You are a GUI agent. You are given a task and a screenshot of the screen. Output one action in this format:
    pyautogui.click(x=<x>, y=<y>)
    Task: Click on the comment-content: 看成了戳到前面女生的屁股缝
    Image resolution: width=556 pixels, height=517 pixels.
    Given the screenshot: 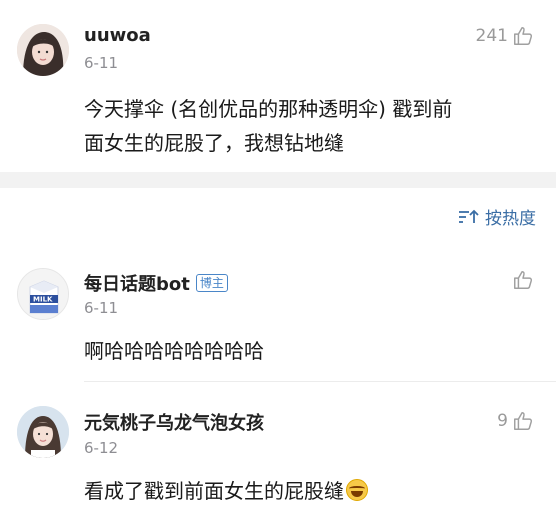 What is the action you would take?
    pyautogui.click(x=226, y=491)
    